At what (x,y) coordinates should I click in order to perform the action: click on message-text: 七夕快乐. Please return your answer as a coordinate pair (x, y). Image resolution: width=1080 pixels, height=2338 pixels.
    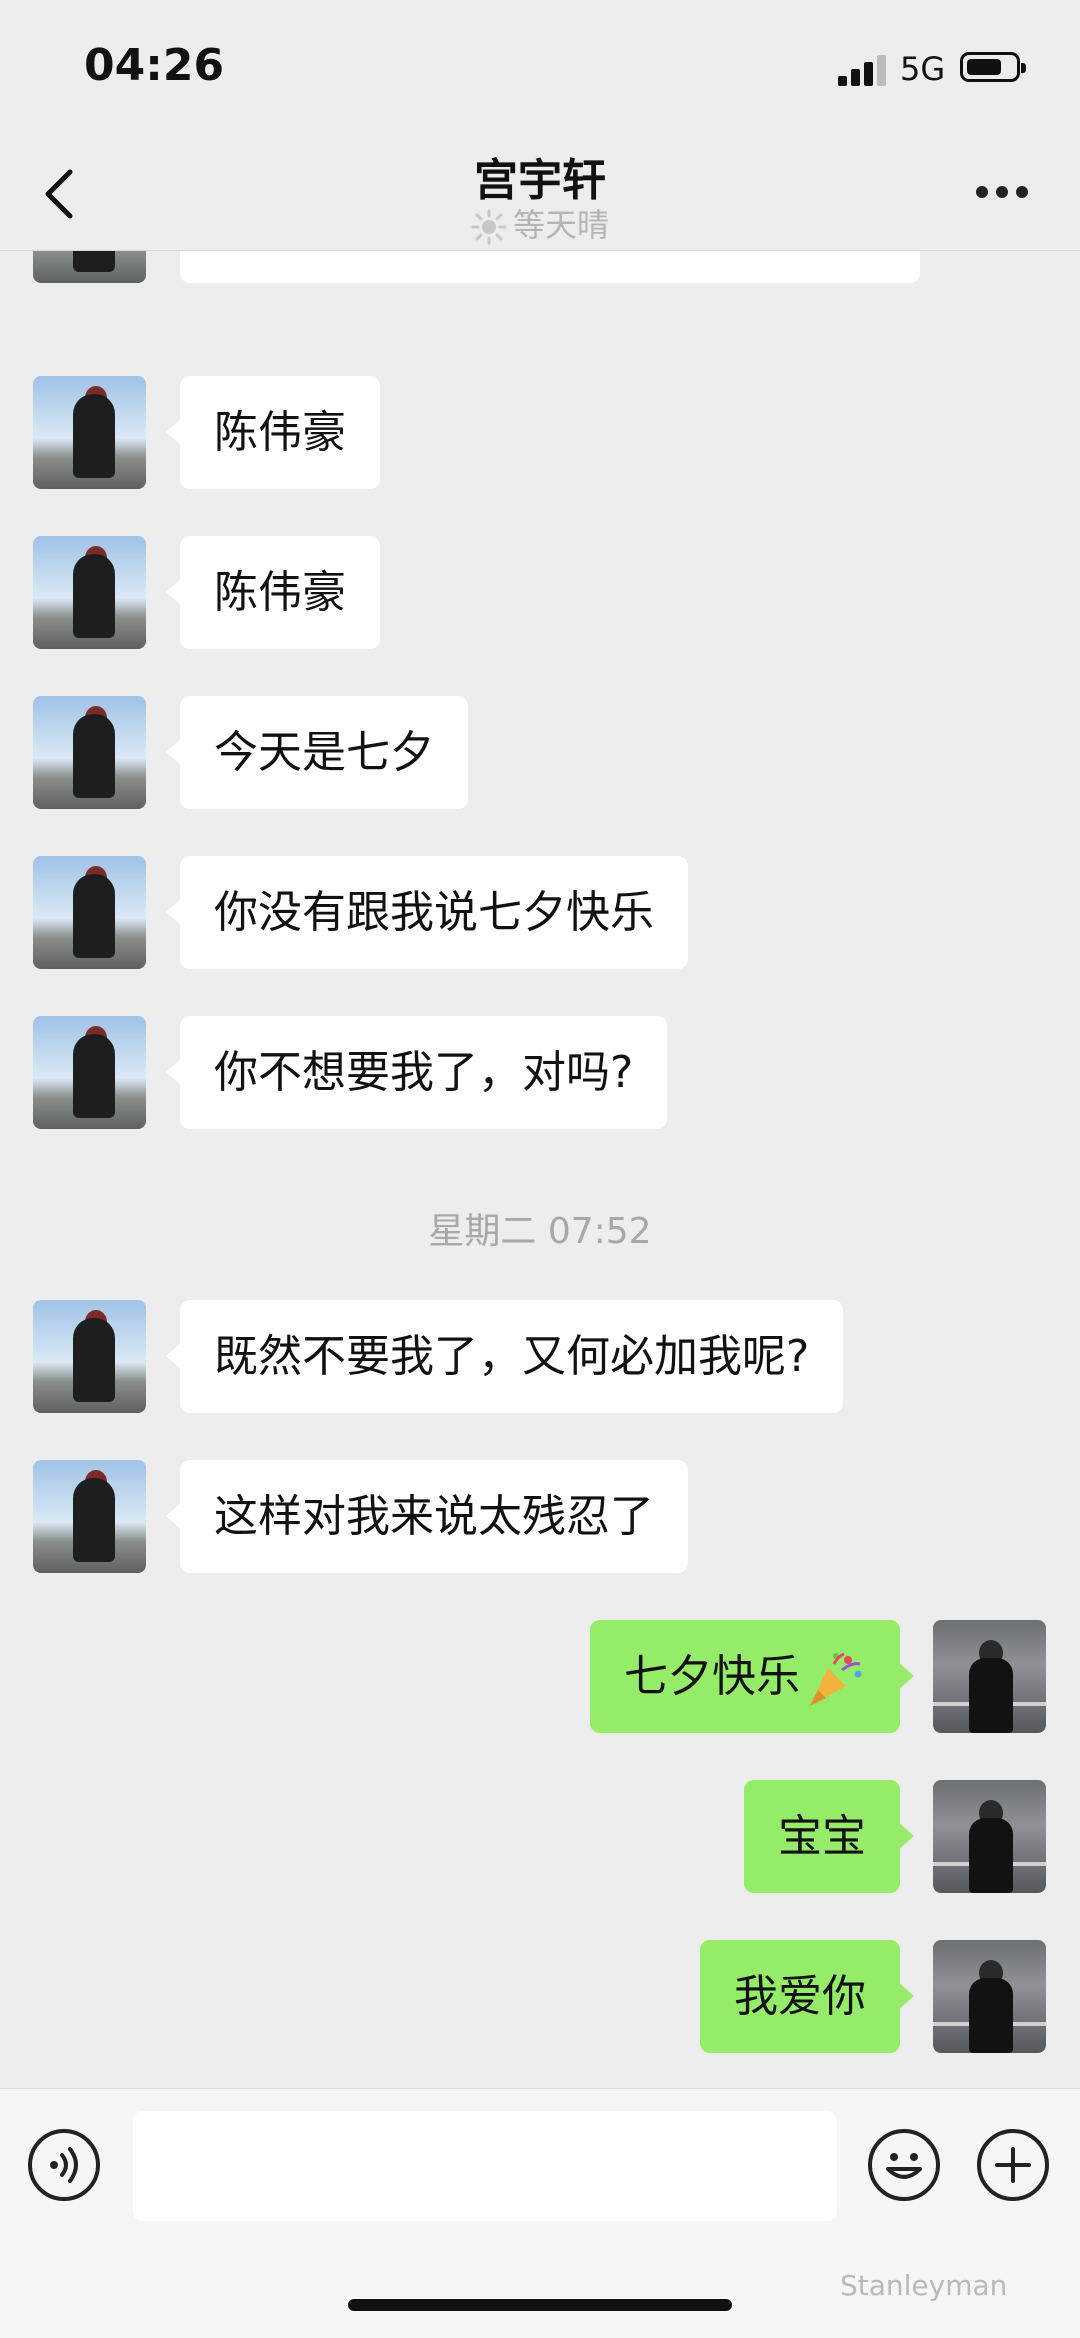
    Looking at the image, I should click on (712, 1676).